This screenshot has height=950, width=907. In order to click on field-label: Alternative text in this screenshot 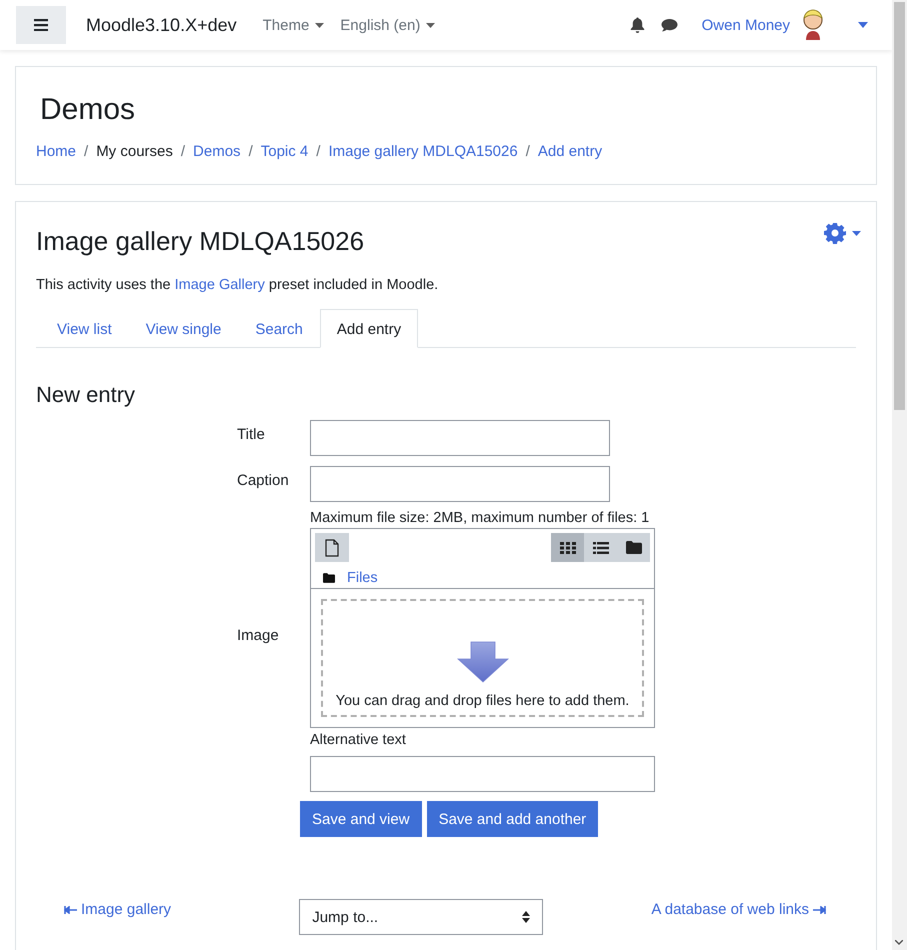, I will do `click(358, 740)`.